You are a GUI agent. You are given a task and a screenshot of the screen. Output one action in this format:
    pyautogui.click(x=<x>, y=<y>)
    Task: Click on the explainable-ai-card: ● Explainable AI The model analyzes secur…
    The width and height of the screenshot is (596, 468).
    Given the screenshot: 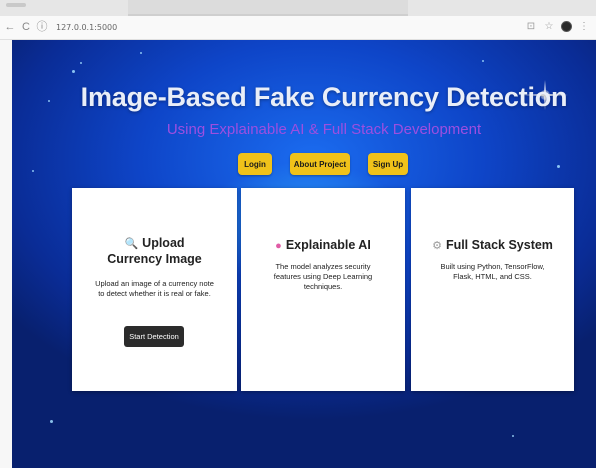 What is the action you would take?
    pyautogui.click(x=323, y=289)
    